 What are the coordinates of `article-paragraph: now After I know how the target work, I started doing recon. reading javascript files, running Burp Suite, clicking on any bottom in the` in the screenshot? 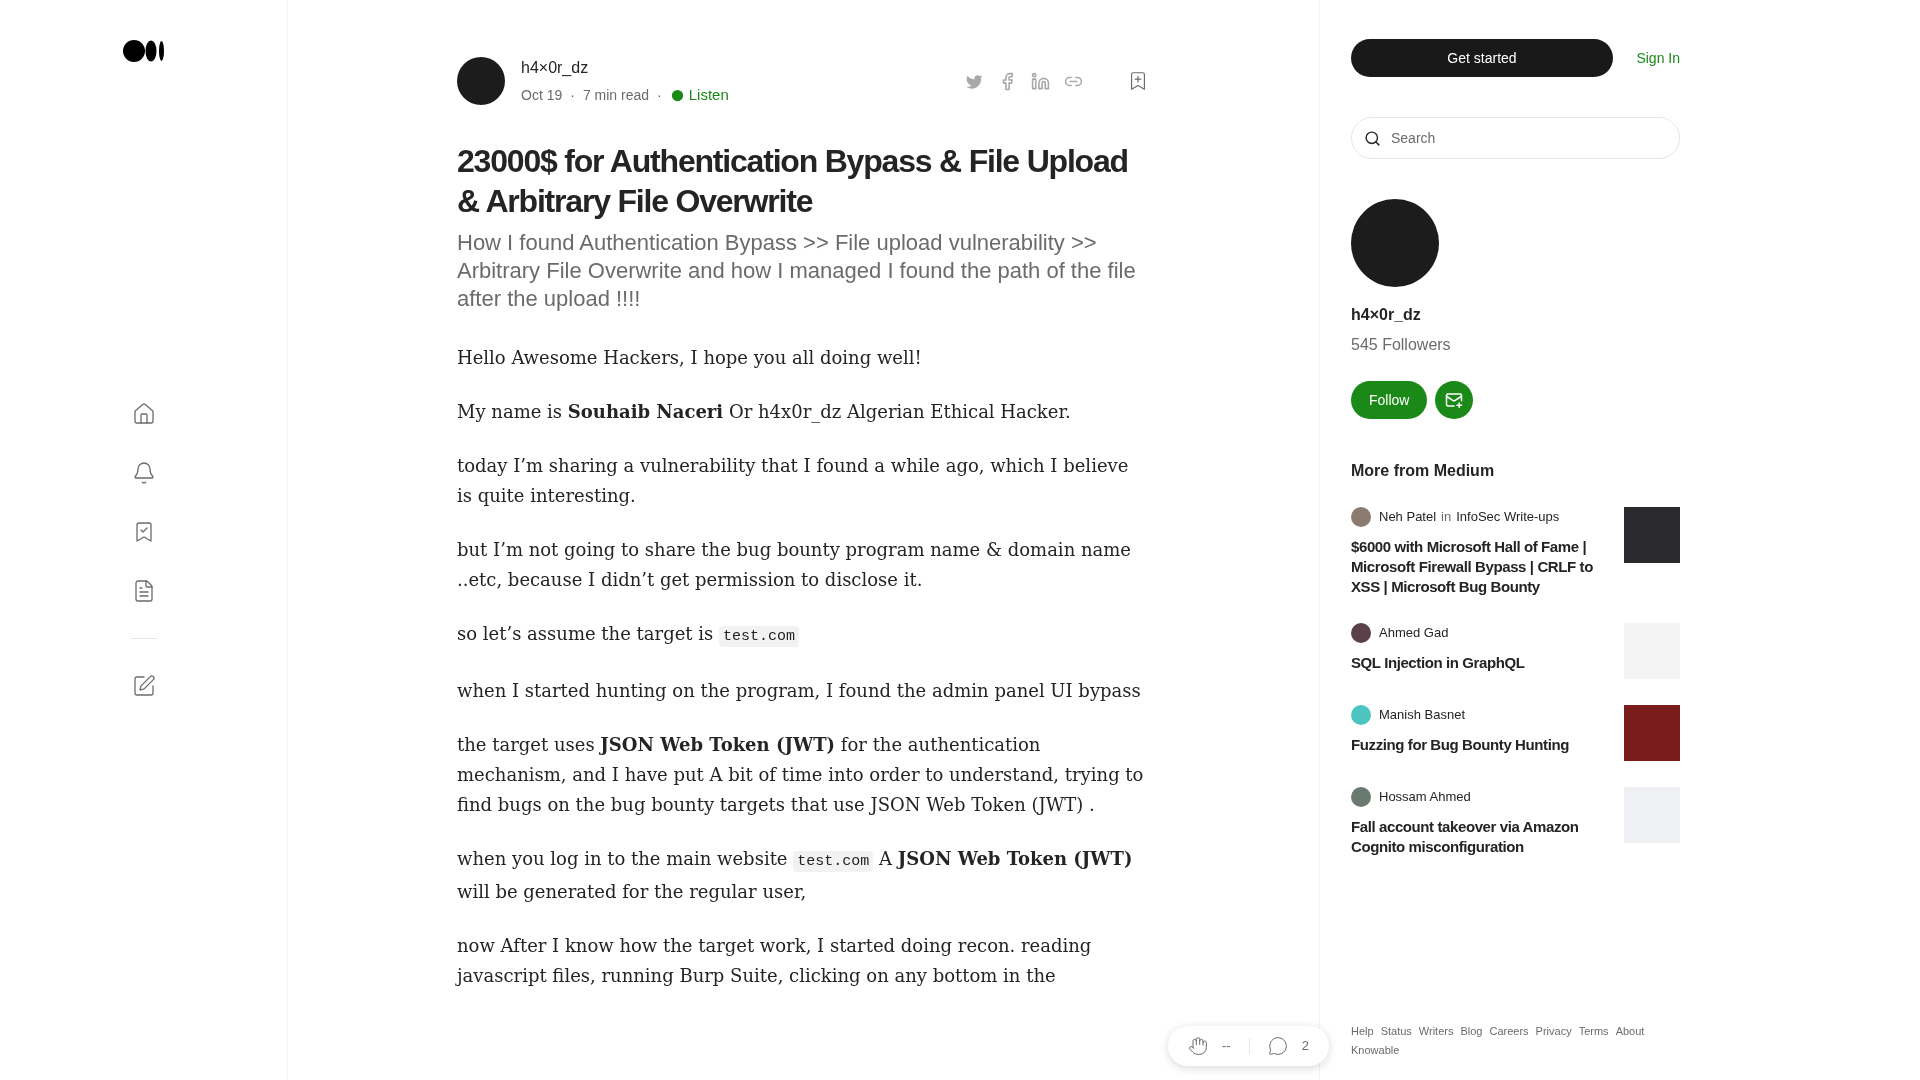 It's located at (775, 960).